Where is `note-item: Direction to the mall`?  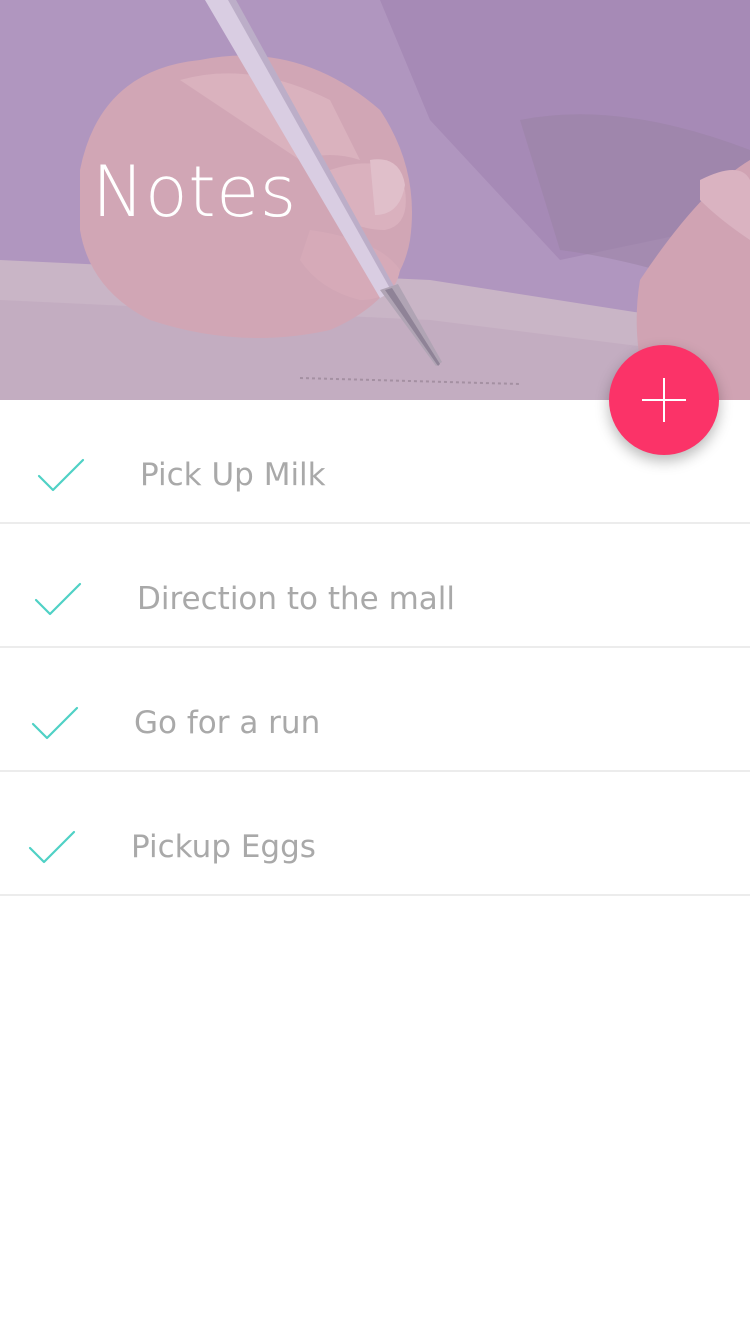 note-item: Direction to the mall is located at coordinates (375, 586).